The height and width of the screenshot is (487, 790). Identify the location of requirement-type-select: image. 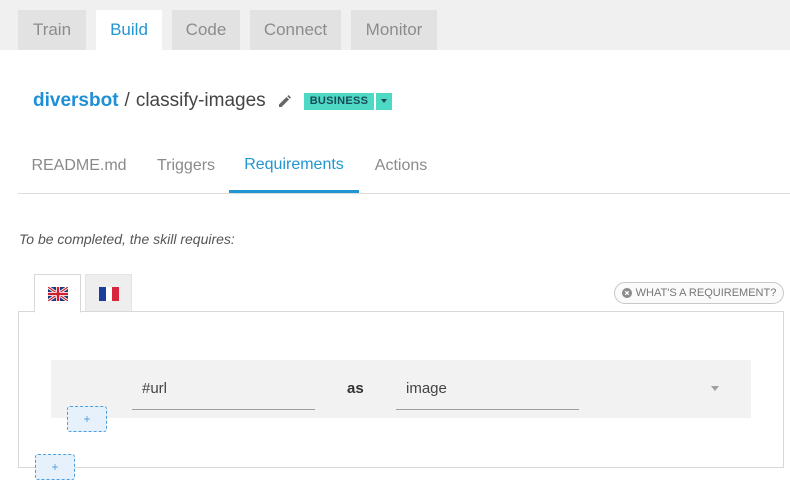
(487, 389).